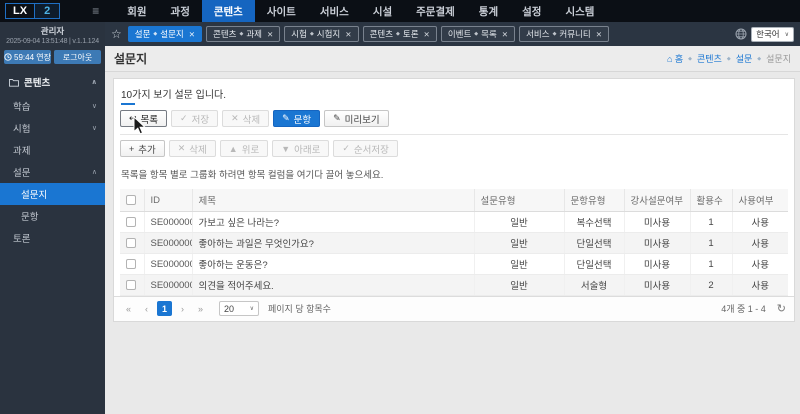  I want to click on pager-next-button: ›, so click(182, 308).